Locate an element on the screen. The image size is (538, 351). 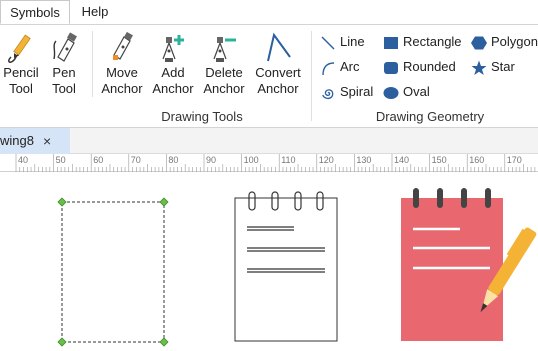
spiral-icon is located at coordinates (328, 93).